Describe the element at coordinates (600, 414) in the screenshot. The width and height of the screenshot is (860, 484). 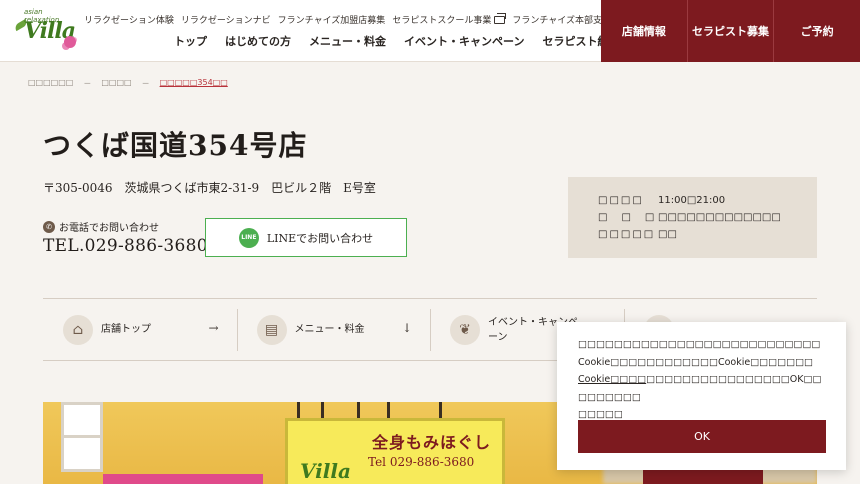
I see `cookie-text-line: □□□□□` at that location.